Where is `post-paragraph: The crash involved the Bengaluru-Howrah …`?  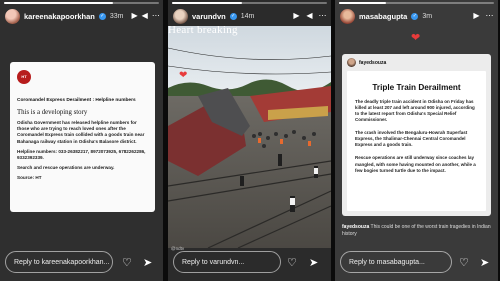 post-paragraph: The crash involved the Bengaluru-Howrah … is located at coordinates (411, 139).